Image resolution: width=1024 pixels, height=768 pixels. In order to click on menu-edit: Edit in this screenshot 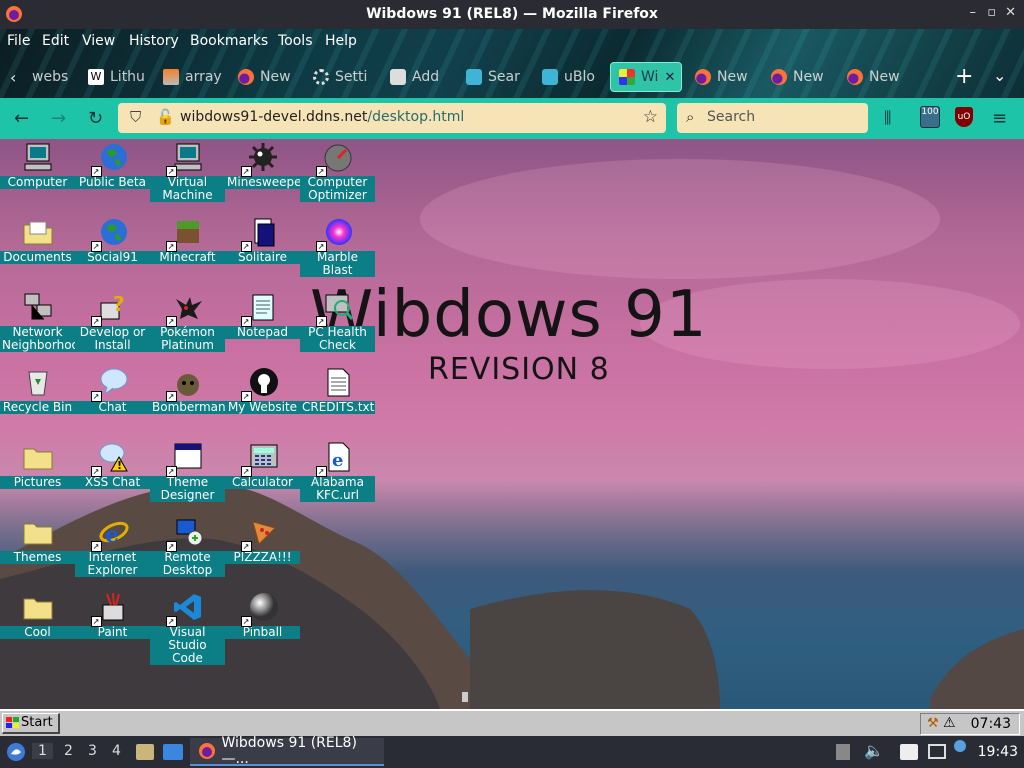, I will do `click(55, 41)`.